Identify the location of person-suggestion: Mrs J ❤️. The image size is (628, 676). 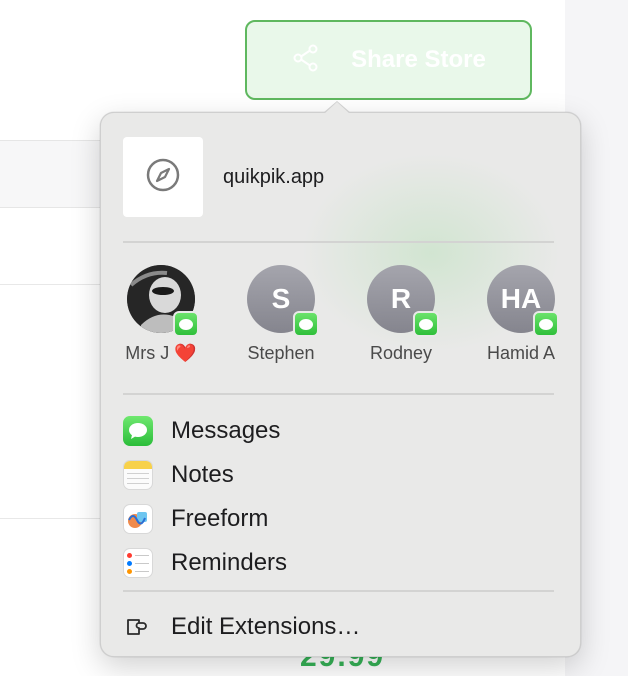
(161, 314).